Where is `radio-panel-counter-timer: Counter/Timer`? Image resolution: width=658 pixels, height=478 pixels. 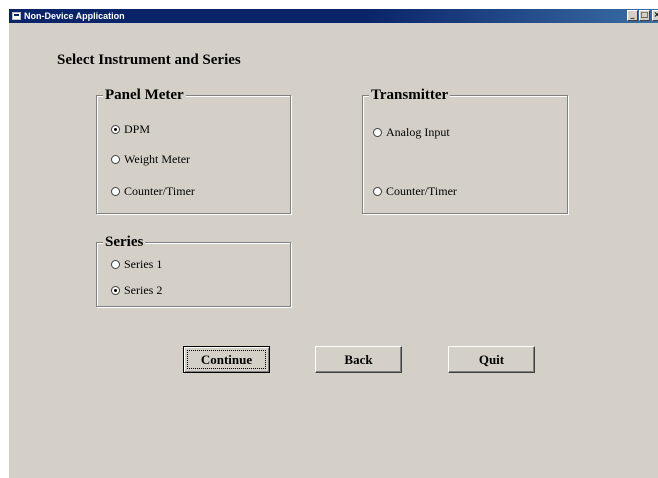
radio-panel-counter-timer: Counter/Timer is located at coordinates (153, 191).